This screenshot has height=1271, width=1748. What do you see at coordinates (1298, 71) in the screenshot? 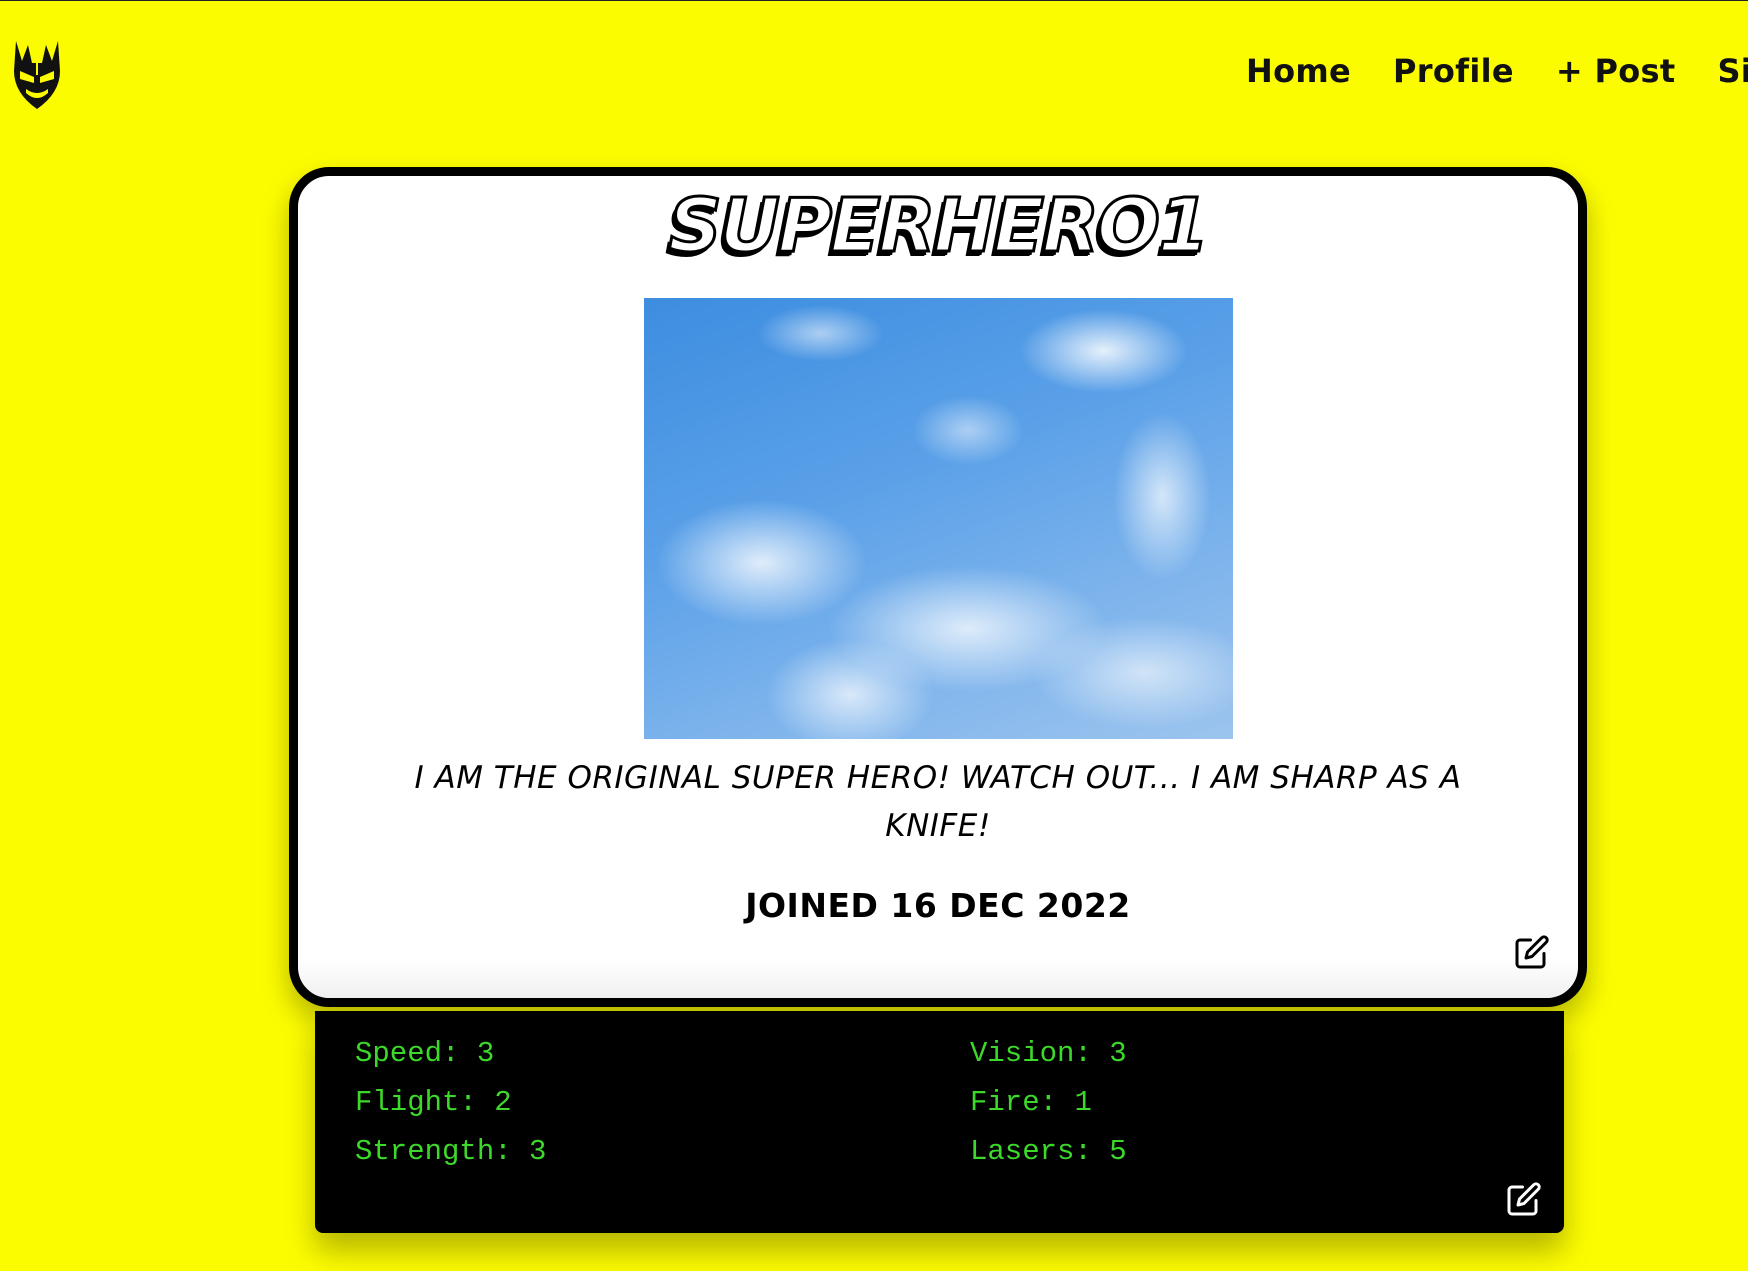
I see `nav-home: Home` at bounding box center [1298, 71].